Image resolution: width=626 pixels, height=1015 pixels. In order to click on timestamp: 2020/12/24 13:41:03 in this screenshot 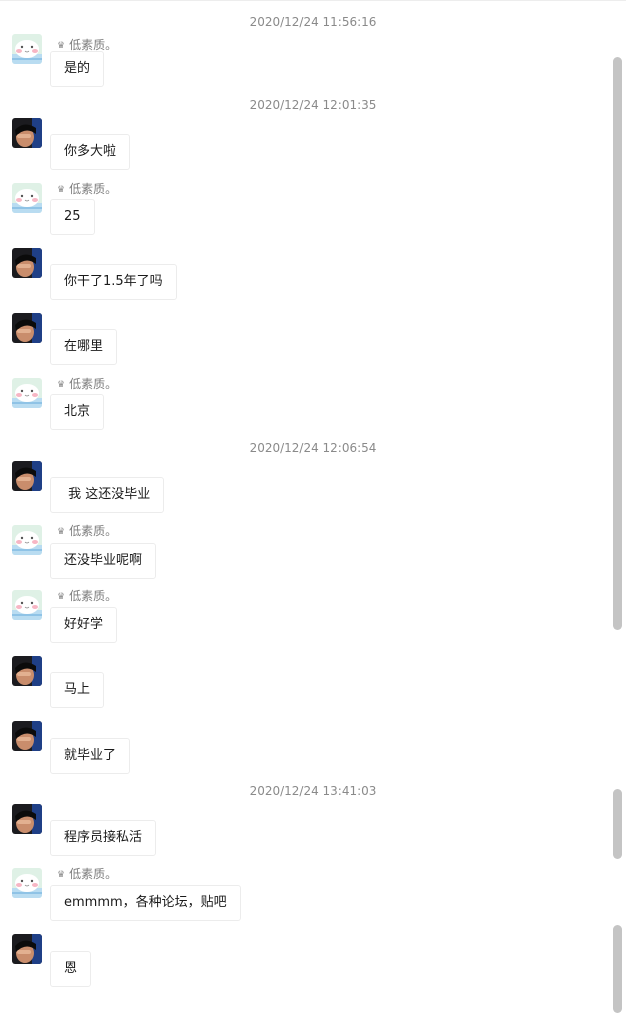, I will do `click(313, 791)`.